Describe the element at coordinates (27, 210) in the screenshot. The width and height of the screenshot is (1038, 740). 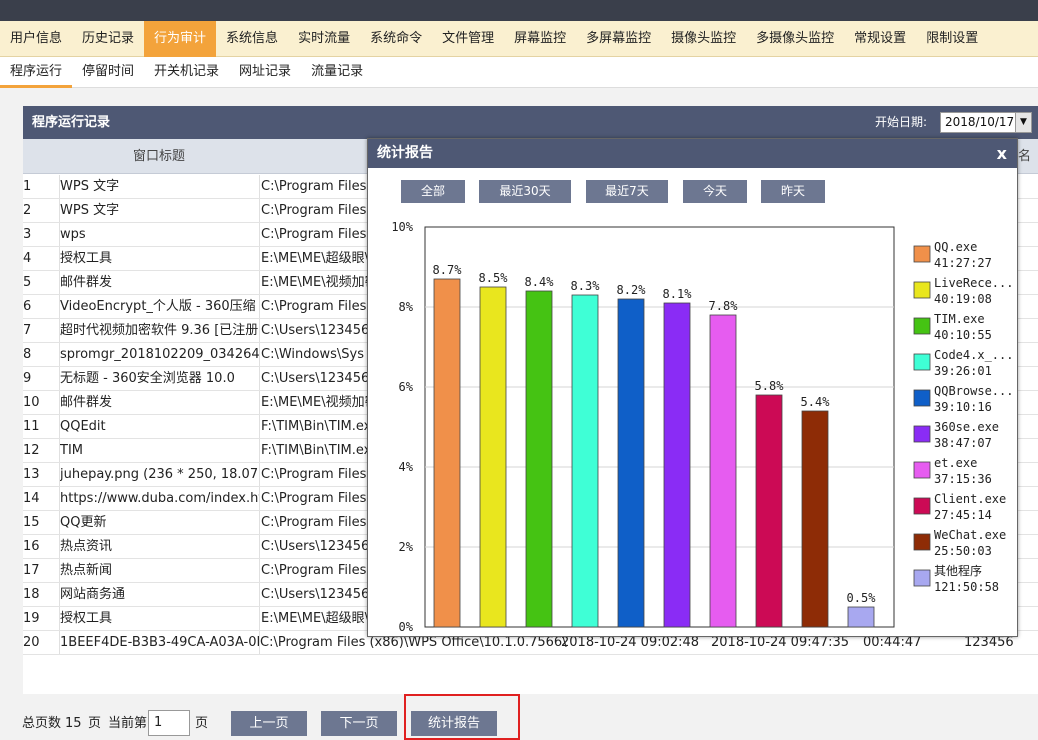
I see `row-index: 2` at that location.